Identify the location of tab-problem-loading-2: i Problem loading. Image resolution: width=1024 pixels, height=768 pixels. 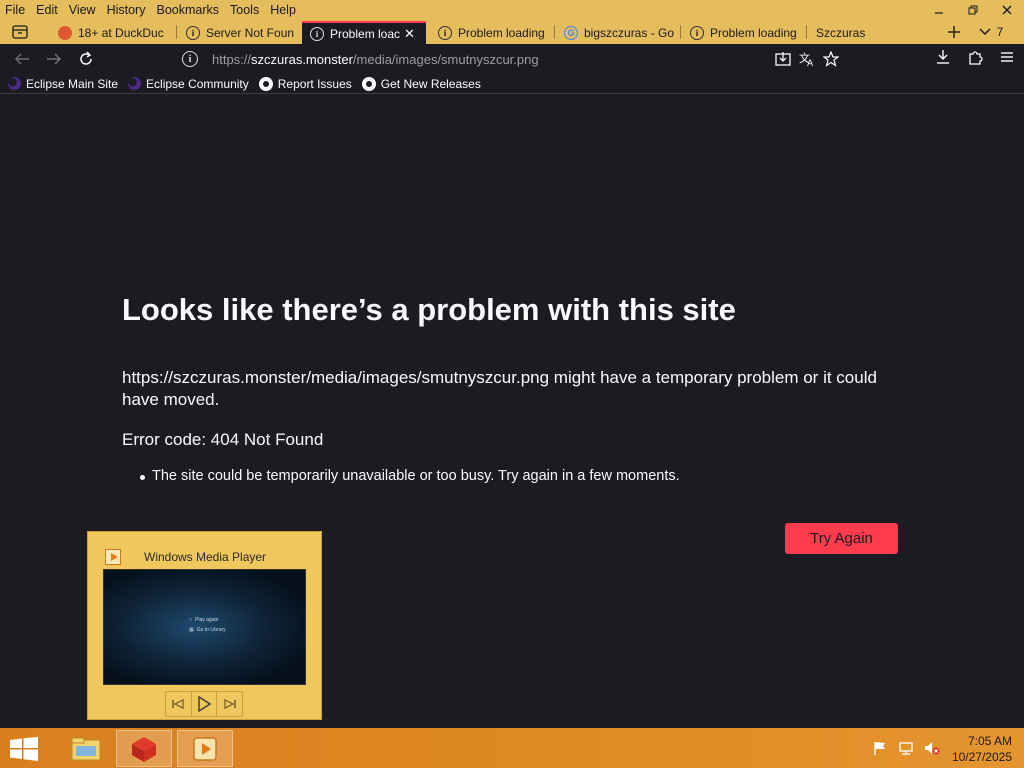
(743, 32).